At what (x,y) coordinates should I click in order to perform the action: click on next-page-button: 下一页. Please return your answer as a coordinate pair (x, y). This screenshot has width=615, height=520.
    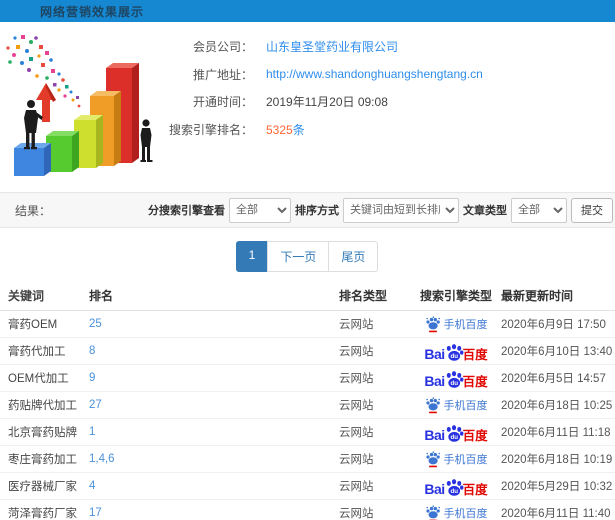
    Looking at the image, I should click on (298, 256).